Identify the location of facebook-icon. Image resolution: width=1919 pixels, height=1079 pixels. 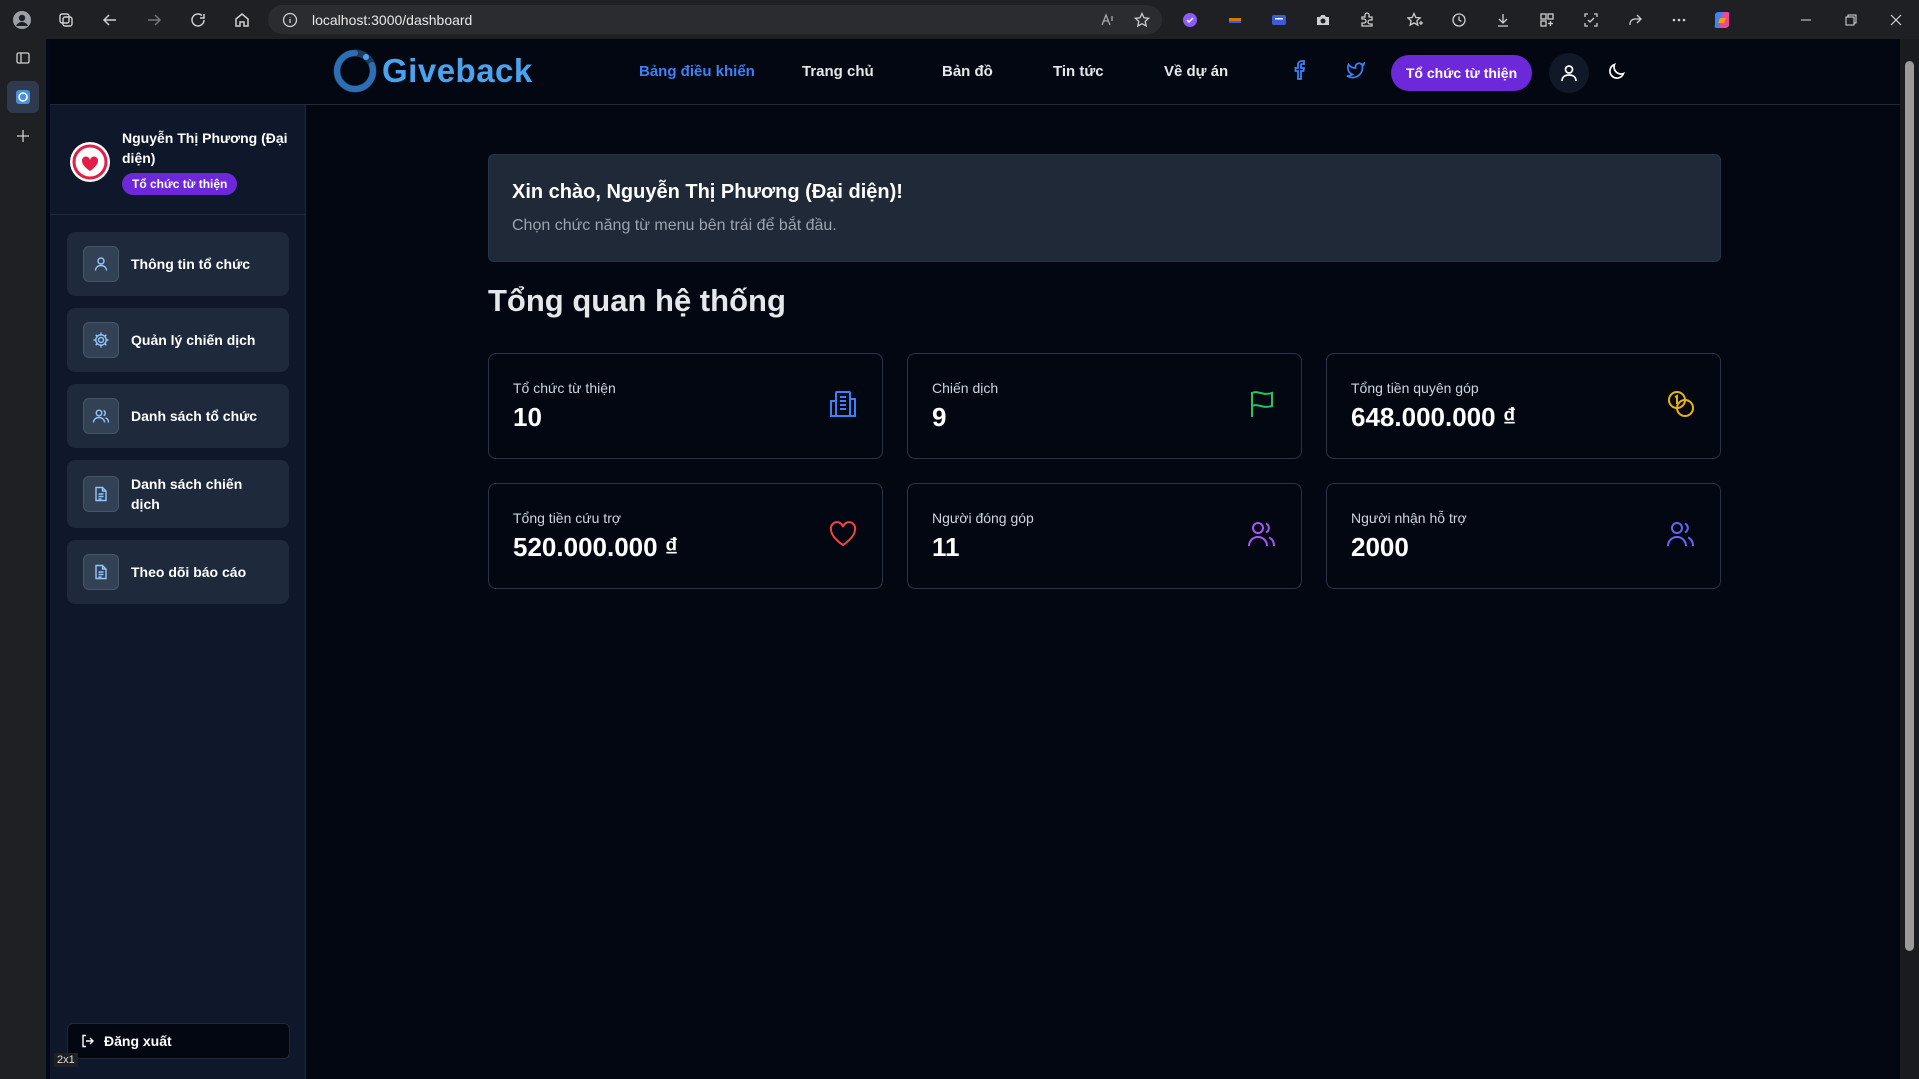
(1301, 70).